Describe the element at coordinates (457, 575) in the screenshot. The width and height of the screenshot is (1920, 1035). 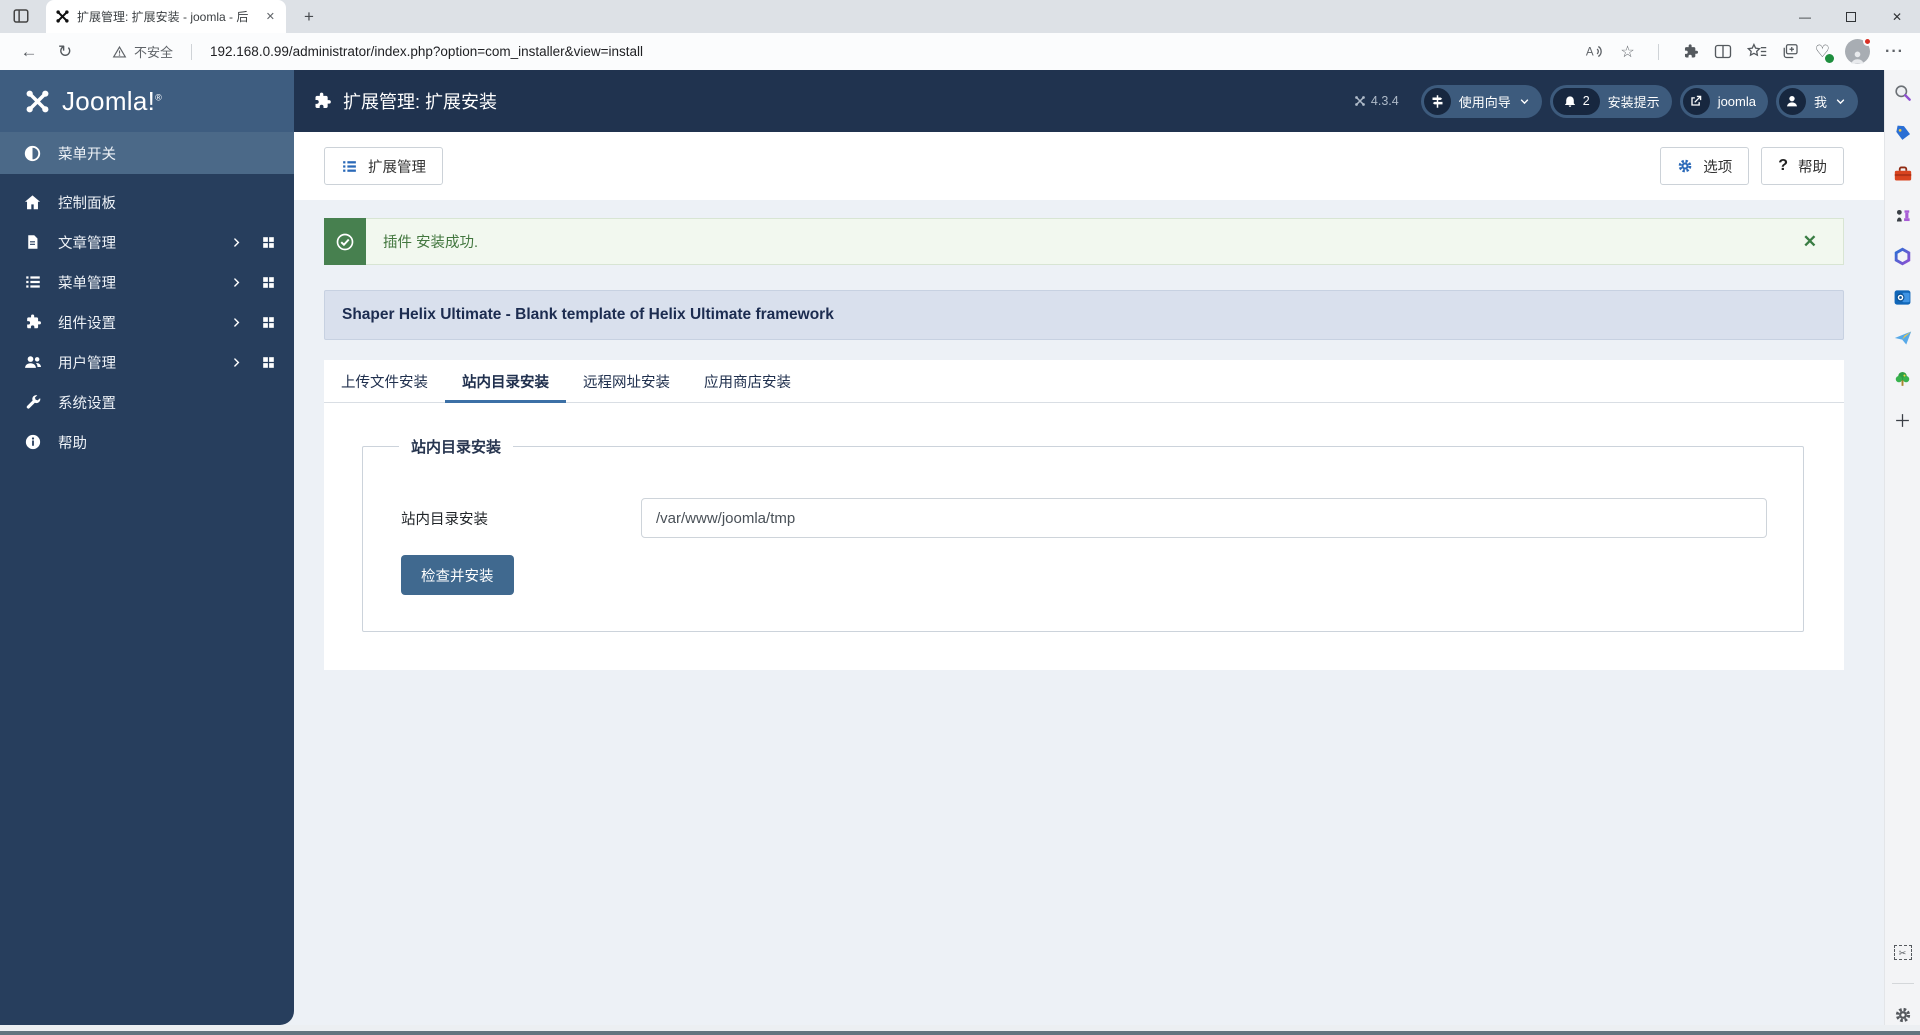
I see `check-and-install-button: 检查并安装` at that location.